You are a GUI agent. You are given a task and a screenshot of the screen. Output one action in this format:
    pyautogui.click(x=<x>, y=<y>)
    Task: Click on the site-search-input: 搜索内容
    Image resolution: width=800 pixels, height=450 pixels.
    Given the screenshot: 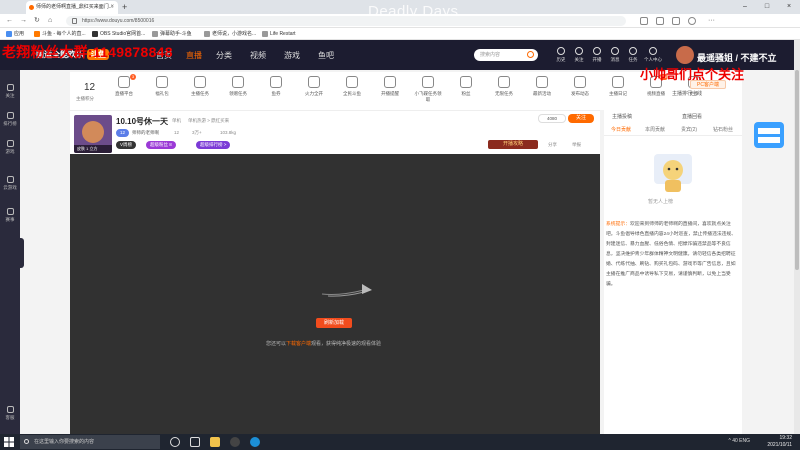 What is the action you would take?
    pyautogui.click(x=506, y=55)
    